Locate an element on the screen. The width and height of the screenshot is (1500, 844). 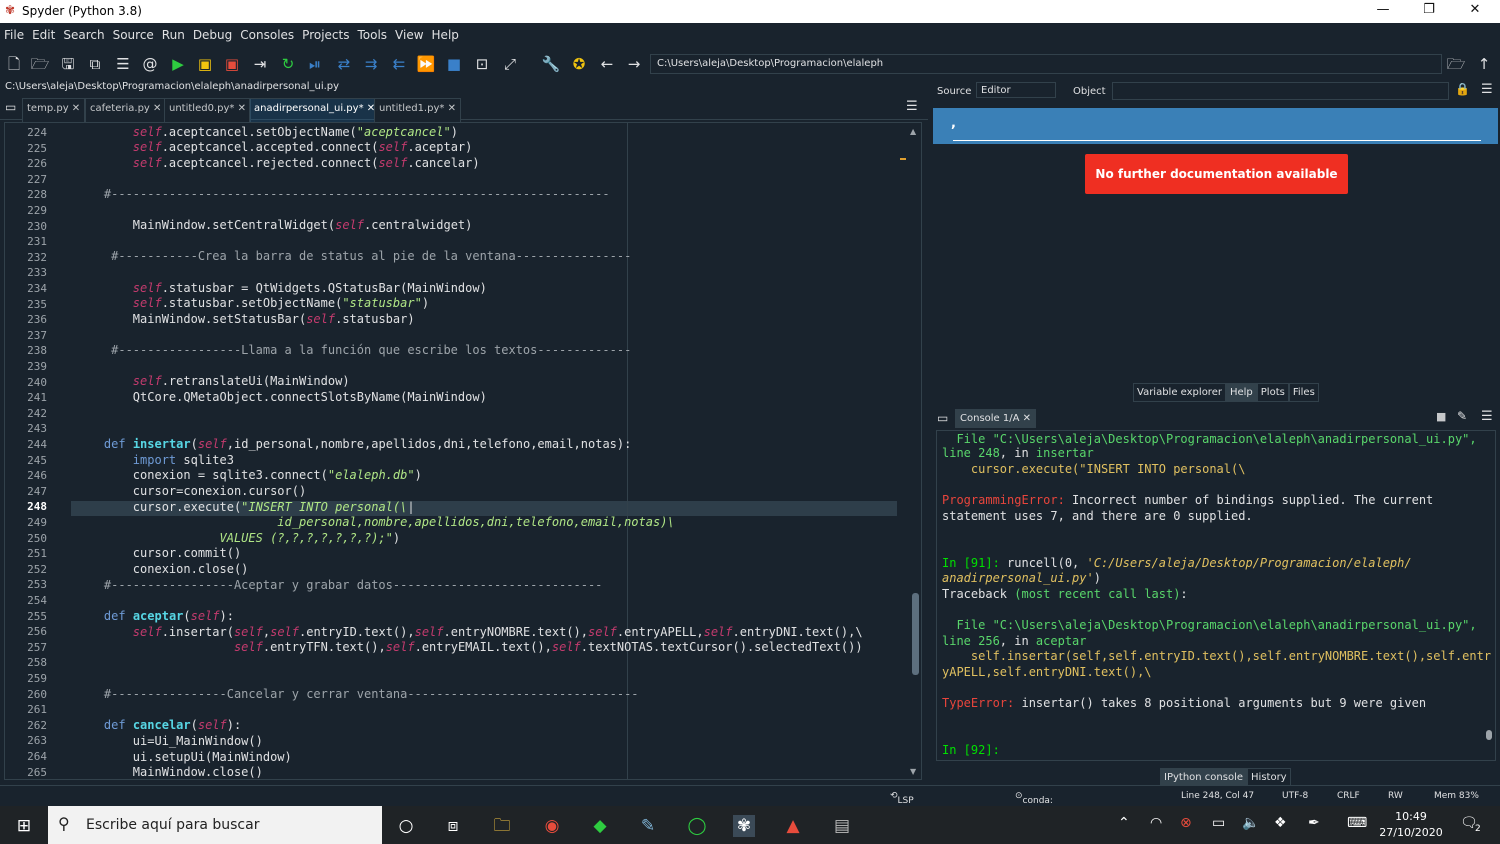
python-idle-icon: ✎ is located at coordinates (648, 826).